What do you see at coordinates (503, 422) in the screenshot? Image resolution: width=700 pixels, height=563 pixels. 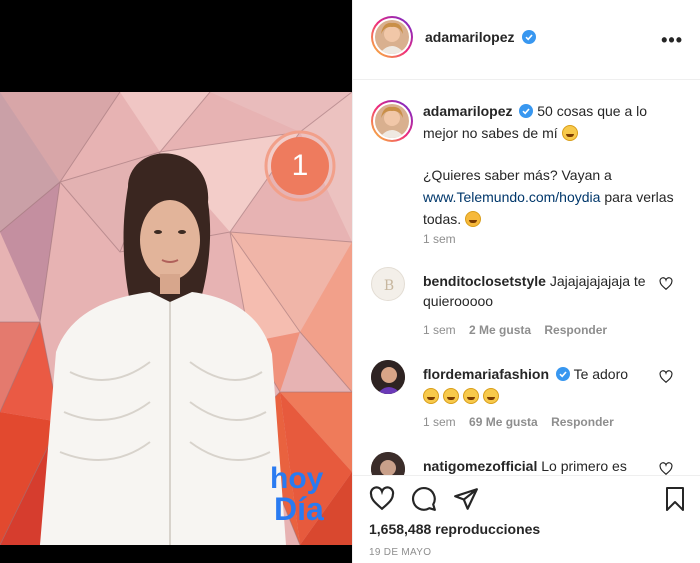 I see `comment-likes: 69 Me gusta` at bounding box center [503, 422].